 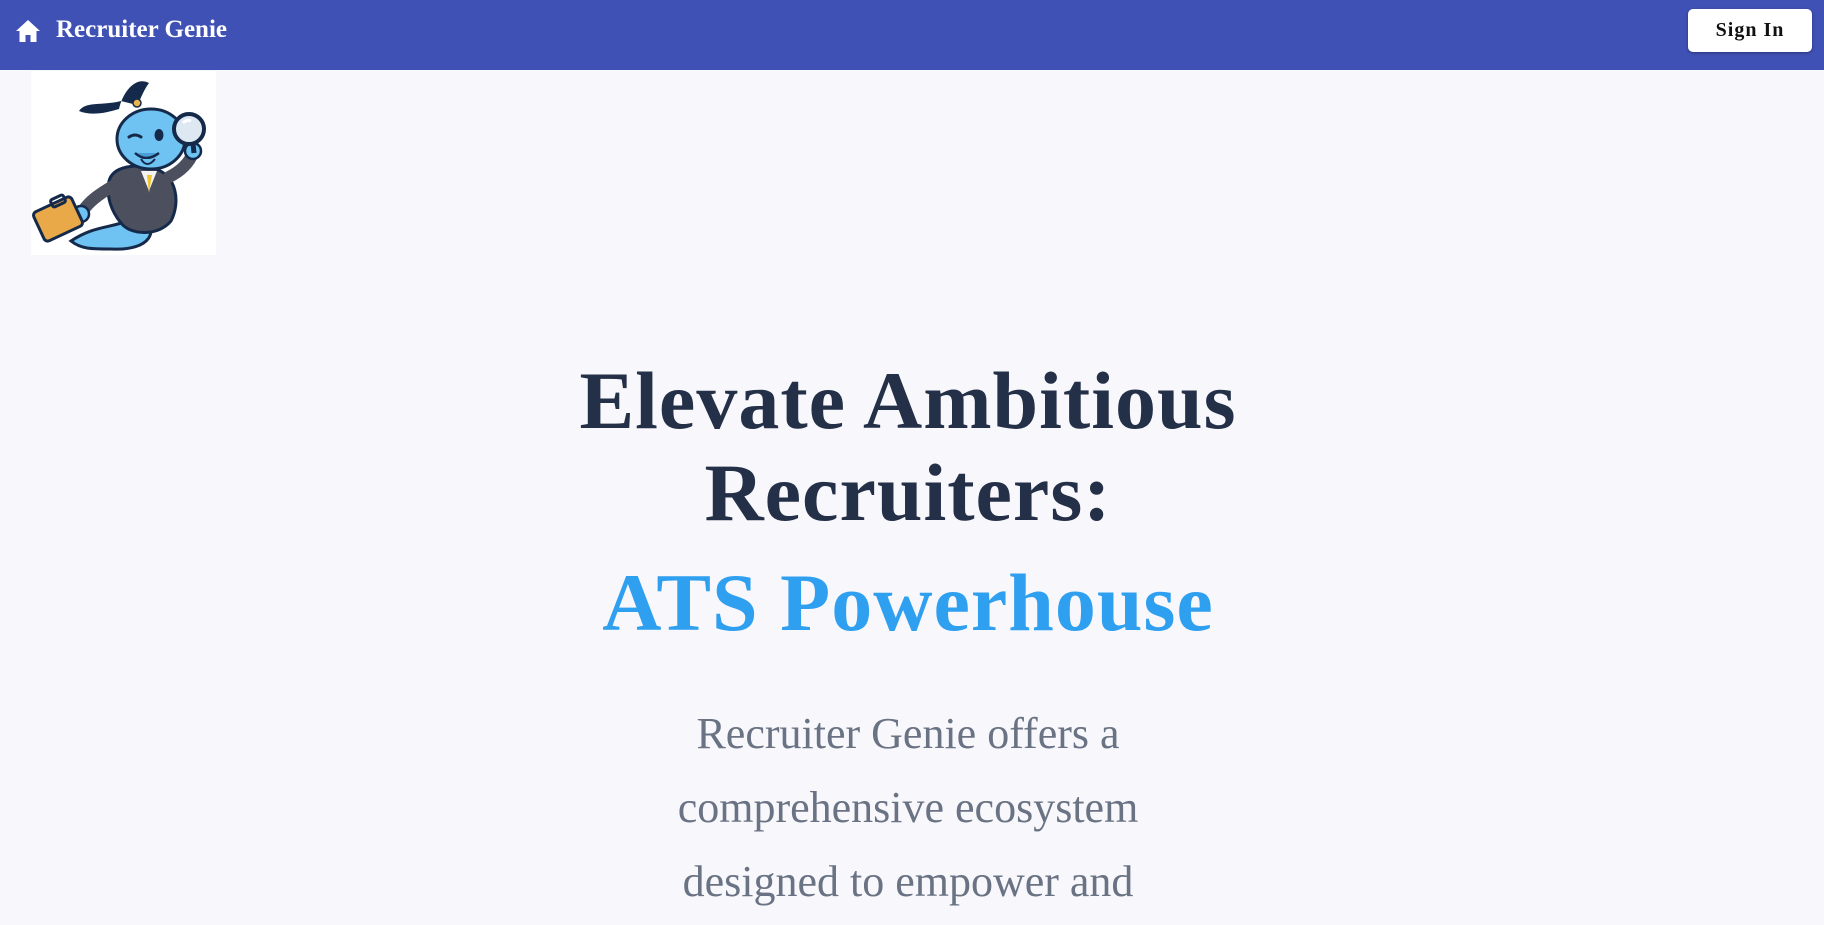 What do you see at coordinates (908, 881) in the screenshot?
I see `hero-description-line-3: designed to empower and` at bounding box center [908, 881].